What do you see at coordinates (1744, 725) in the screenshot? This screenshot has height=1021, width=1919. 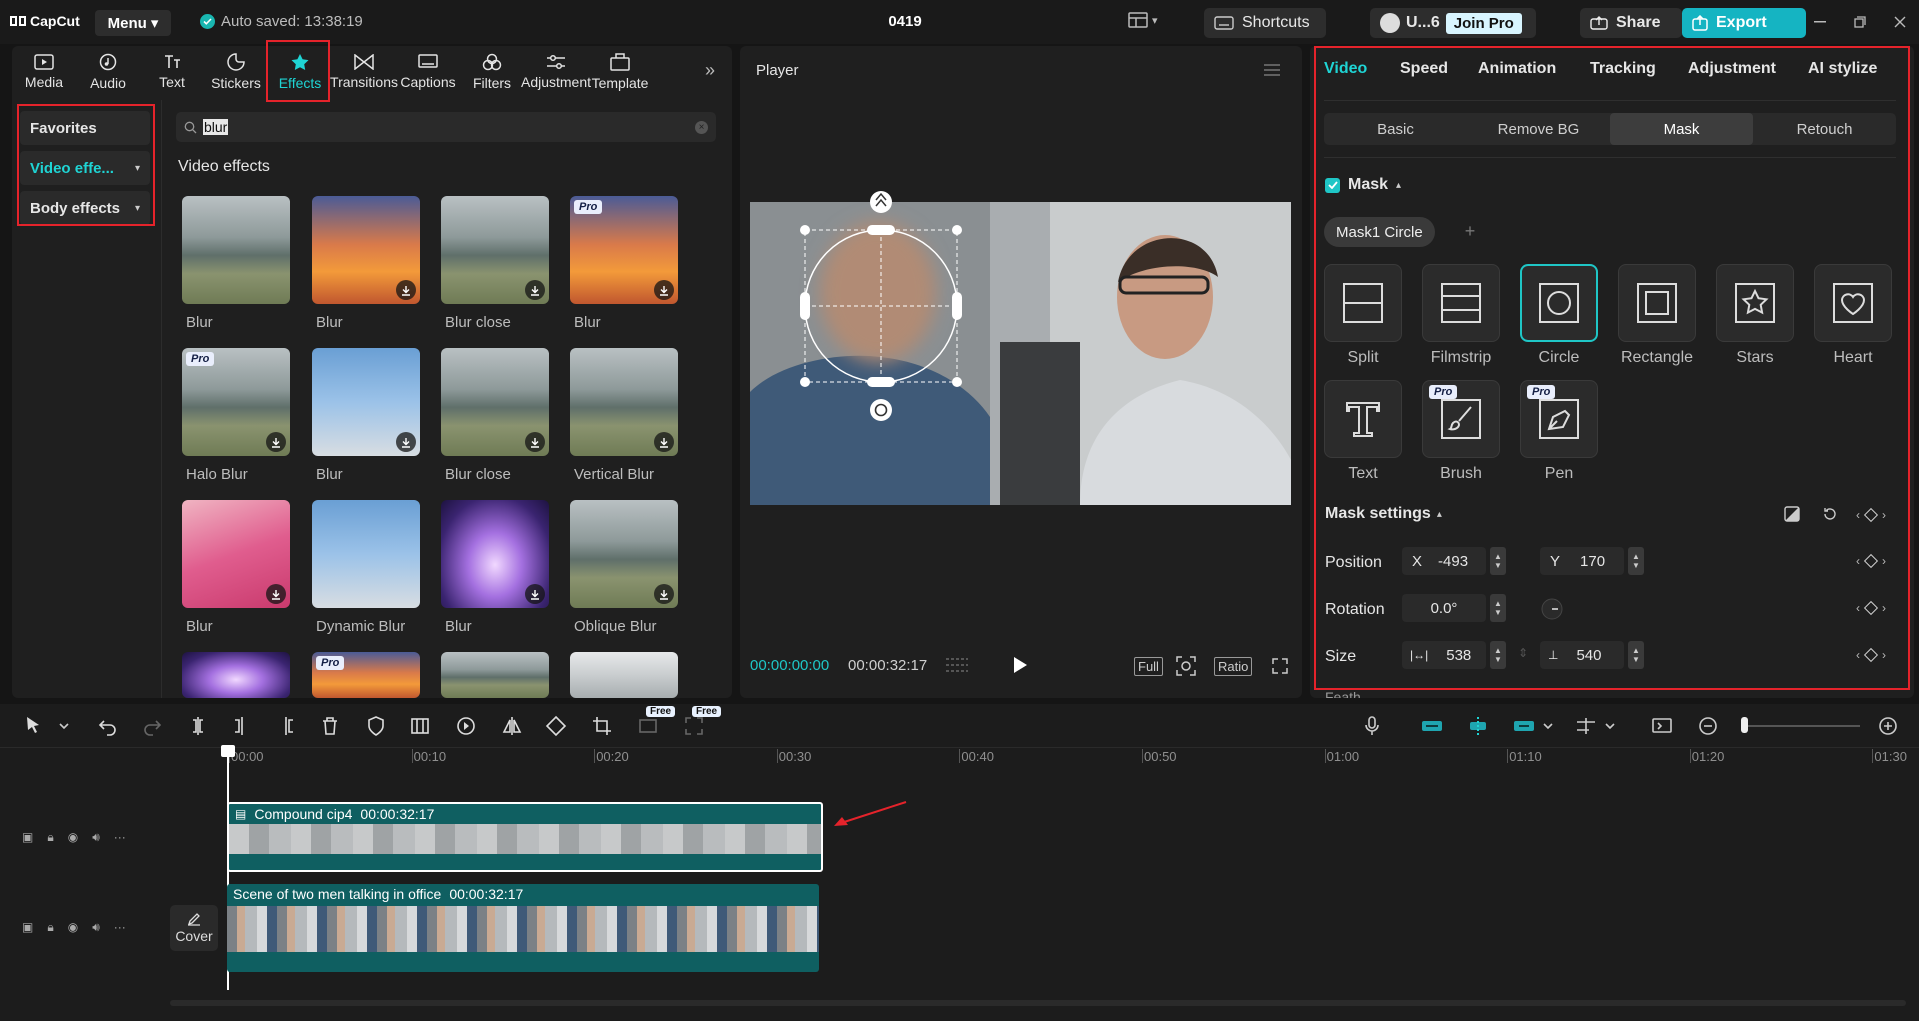 I see `zoom-slider-handle` at bounding box center [1744, 725].